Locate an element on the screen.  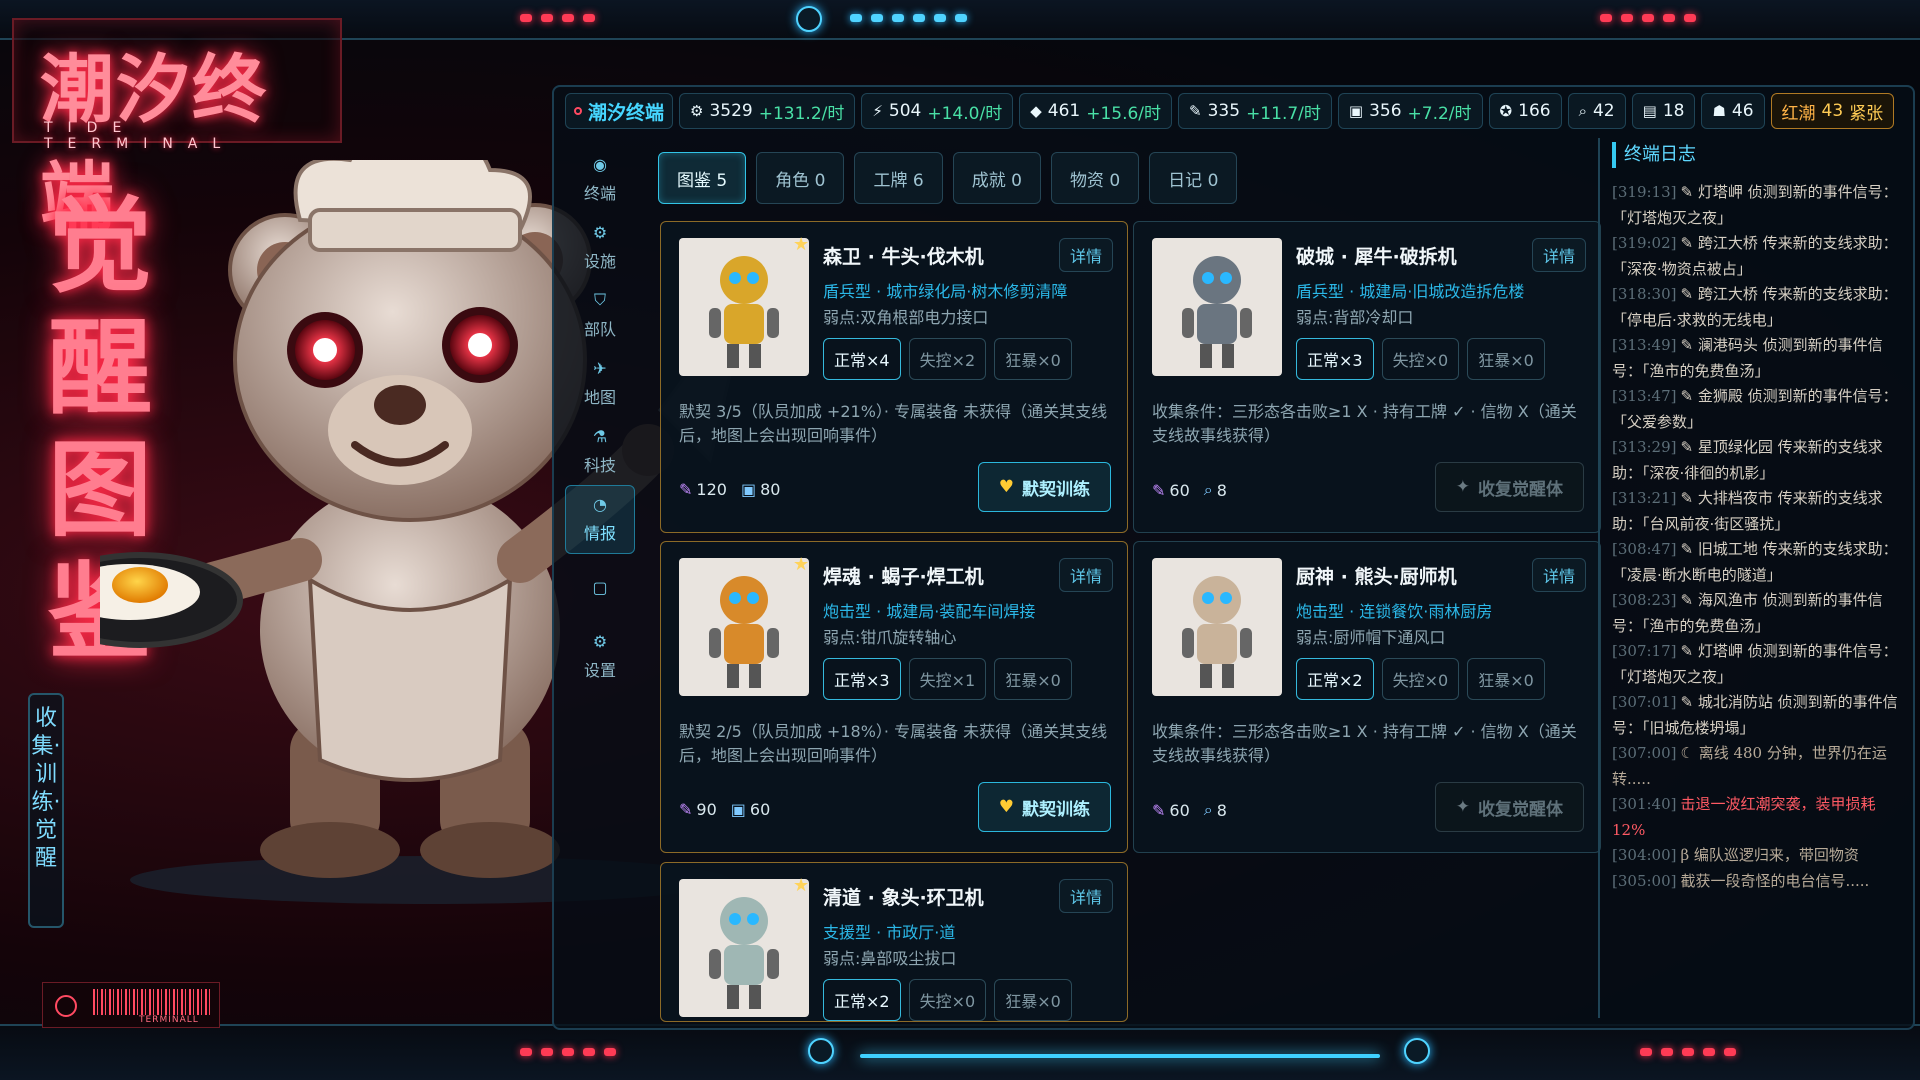
resource-medal: ✪ 166 is located at coordinates (1525, 111).